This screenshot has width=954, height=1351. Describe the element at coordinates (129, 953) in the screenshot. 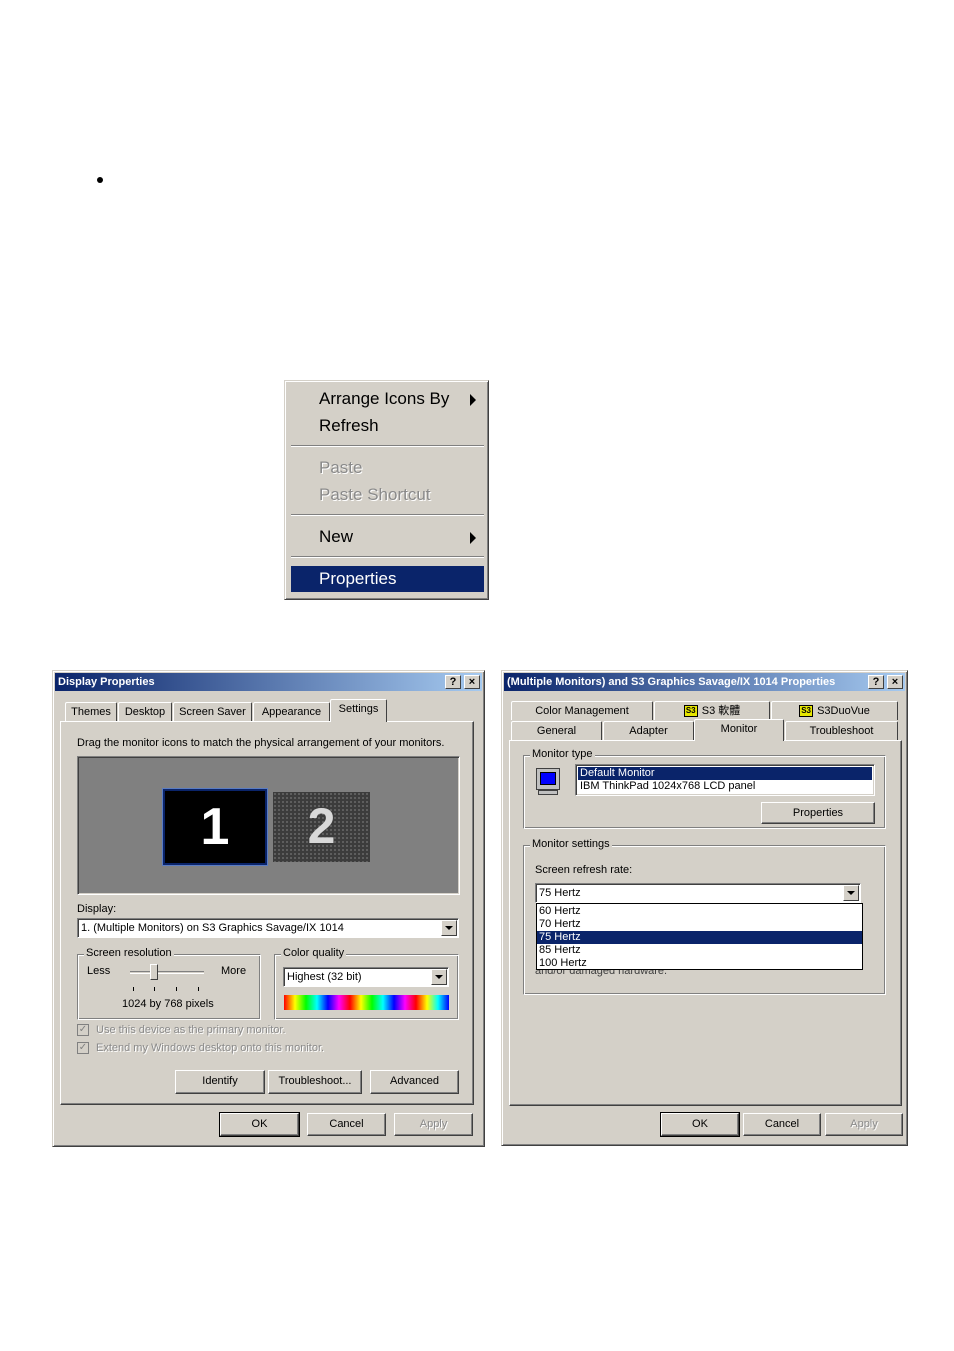

I see `screen-resolution-label: Screen resolution` at that location.